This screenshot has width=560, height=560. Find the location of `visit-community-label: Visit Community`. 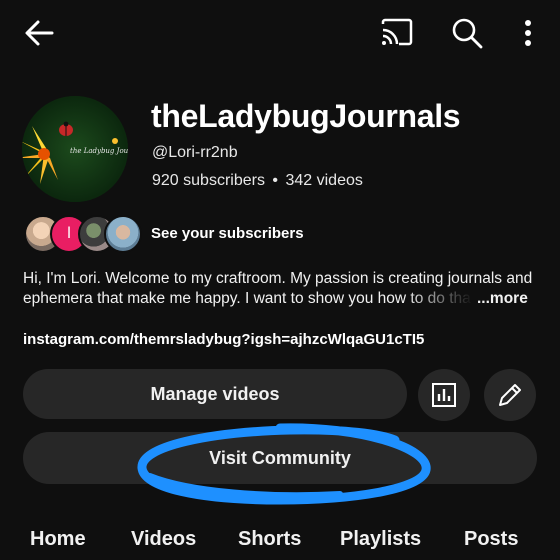

visit-community-label: Visit Community is located at coordinates (280, 457).